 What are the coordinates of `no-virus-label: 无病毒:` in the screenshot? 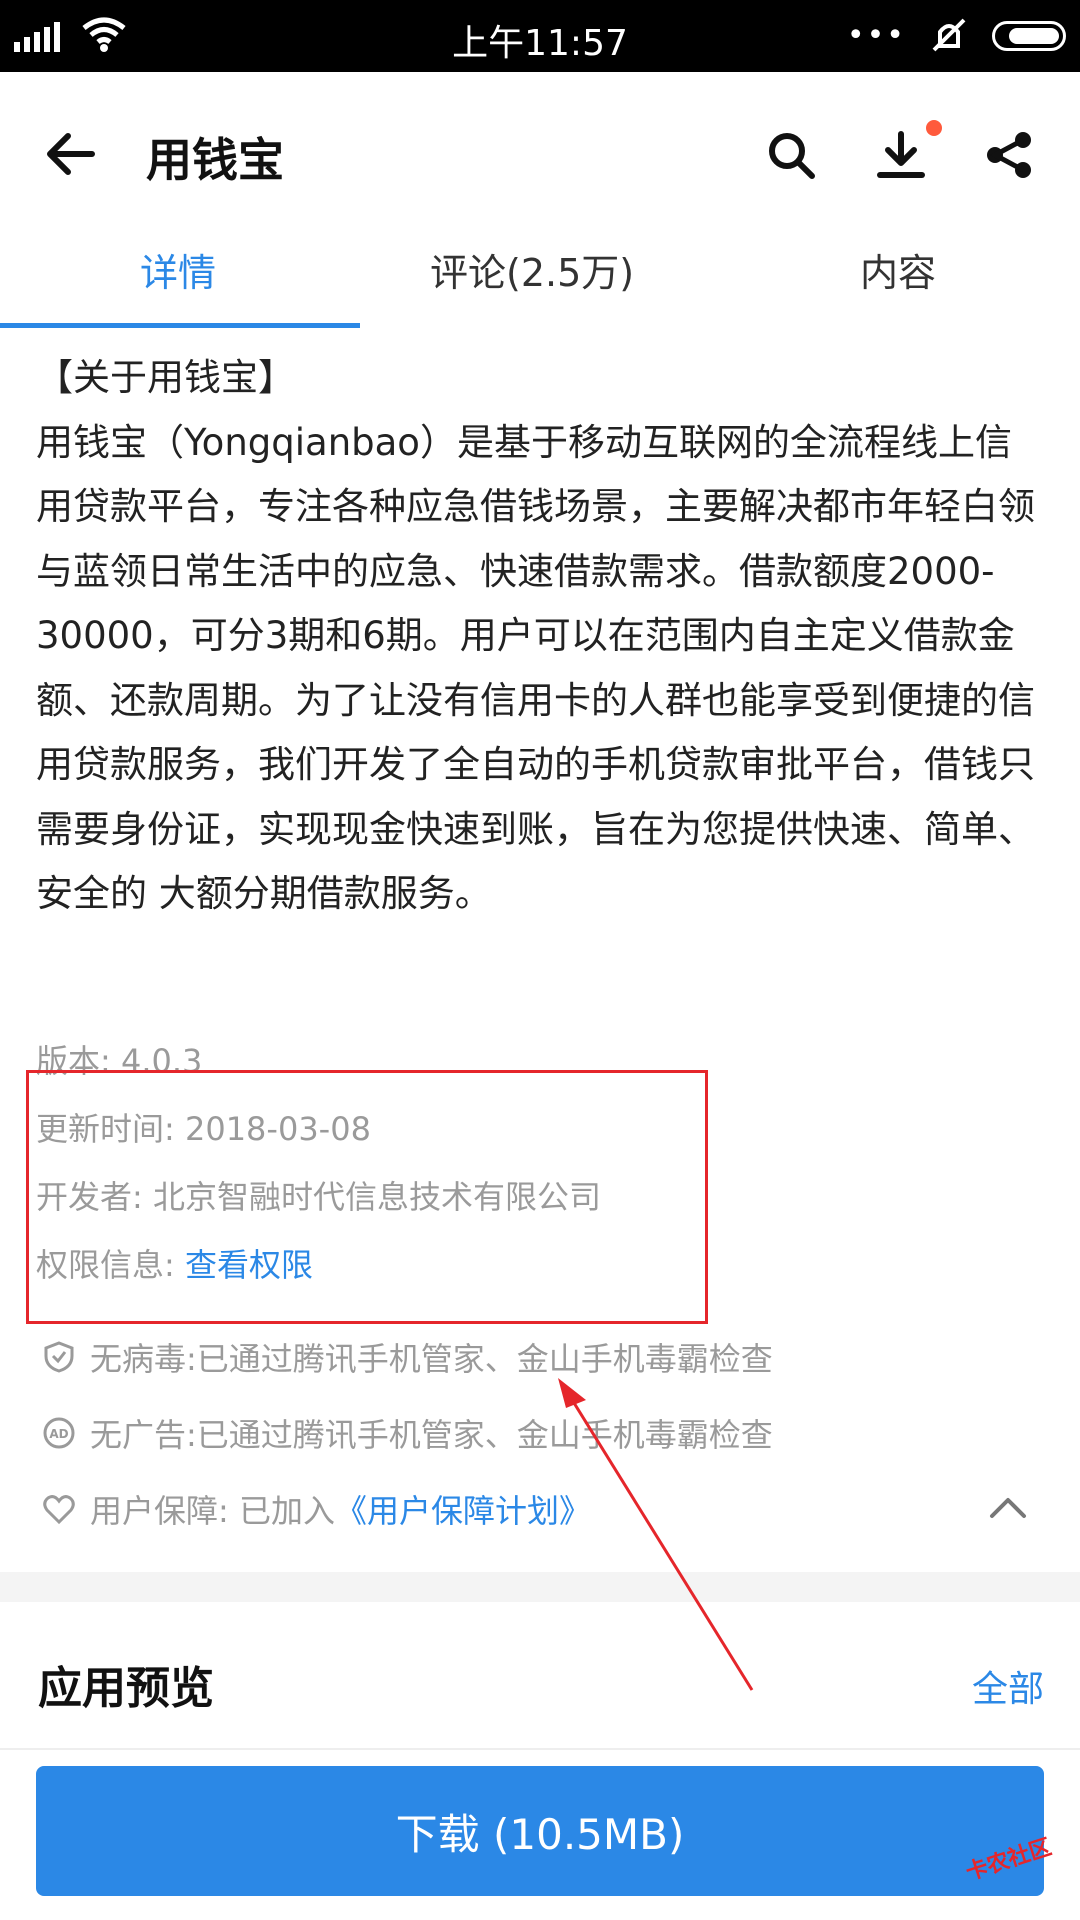 It's located at (143, 1359).